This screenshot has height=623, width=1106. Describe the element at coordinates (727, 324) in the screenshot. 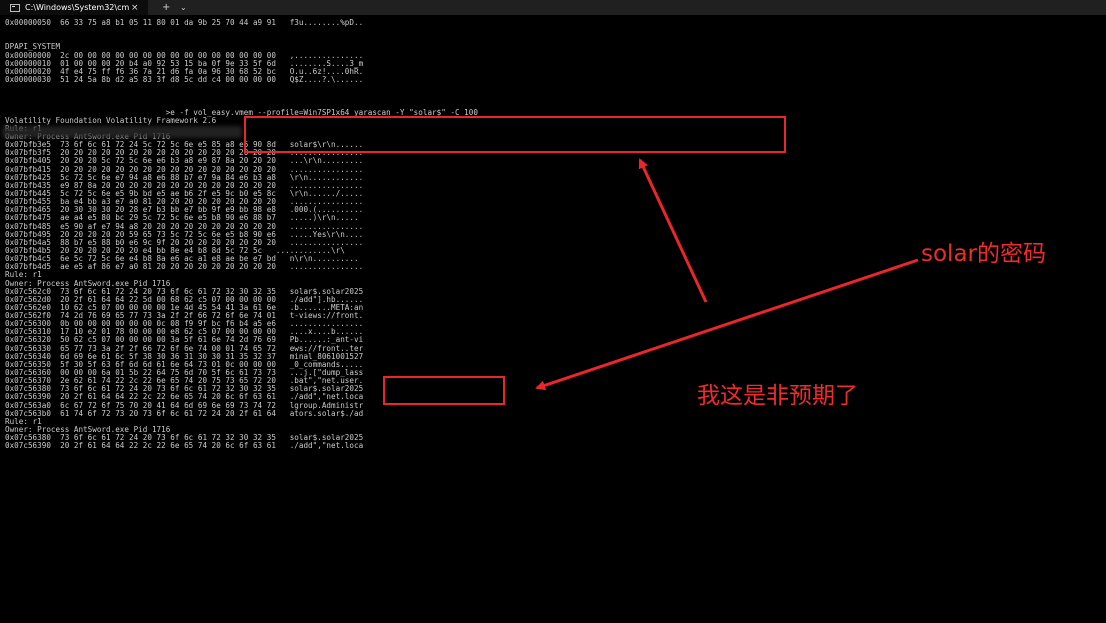

I see `arrow-to-password` at that location.